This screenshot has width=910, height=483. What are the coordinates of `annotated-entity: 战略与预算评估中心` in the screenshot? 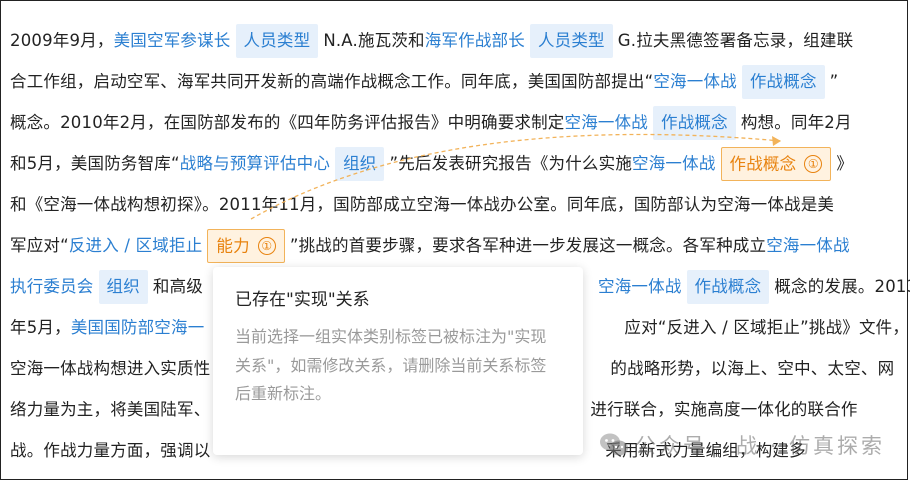 It's located at (255, 163).